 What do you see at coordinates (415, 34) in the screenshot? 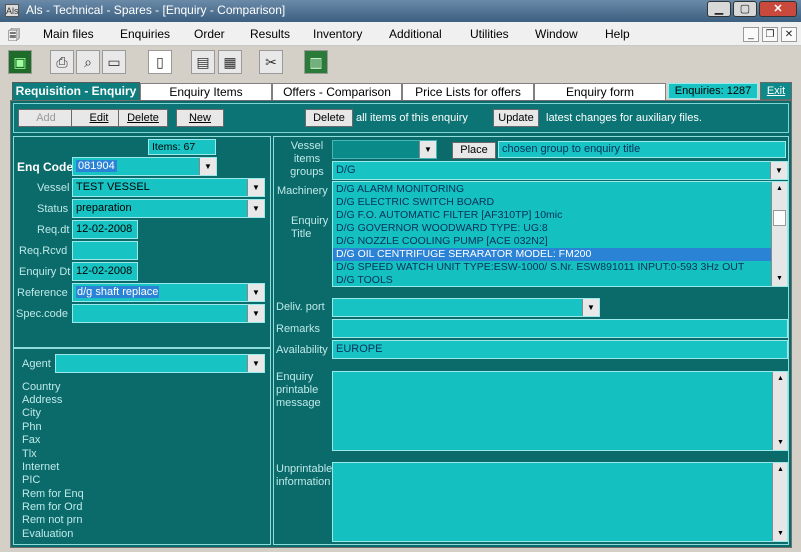
I see `menu-additional: Additional` at bounding box center [415, 34].